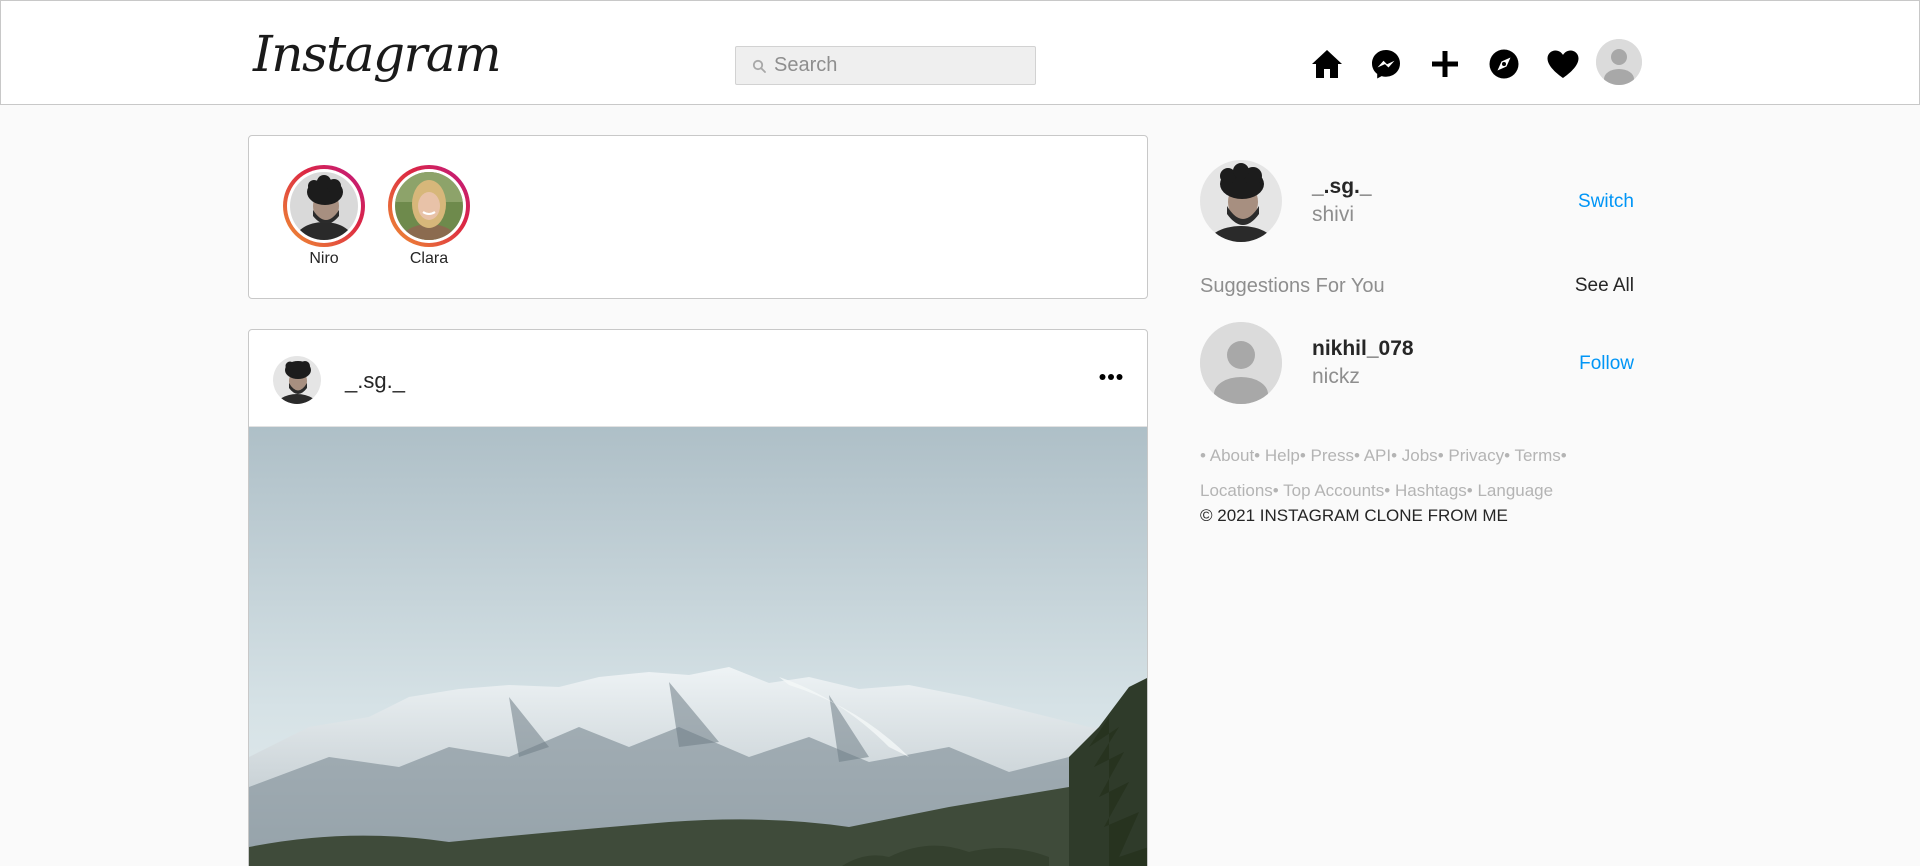 The width and height of the screenshot is (1920, 866). What do you see at coordinates (1292, 286) in the screenshot?
I see `suggestions-title: Suggestions For You` at bounding box center [1292, 286].